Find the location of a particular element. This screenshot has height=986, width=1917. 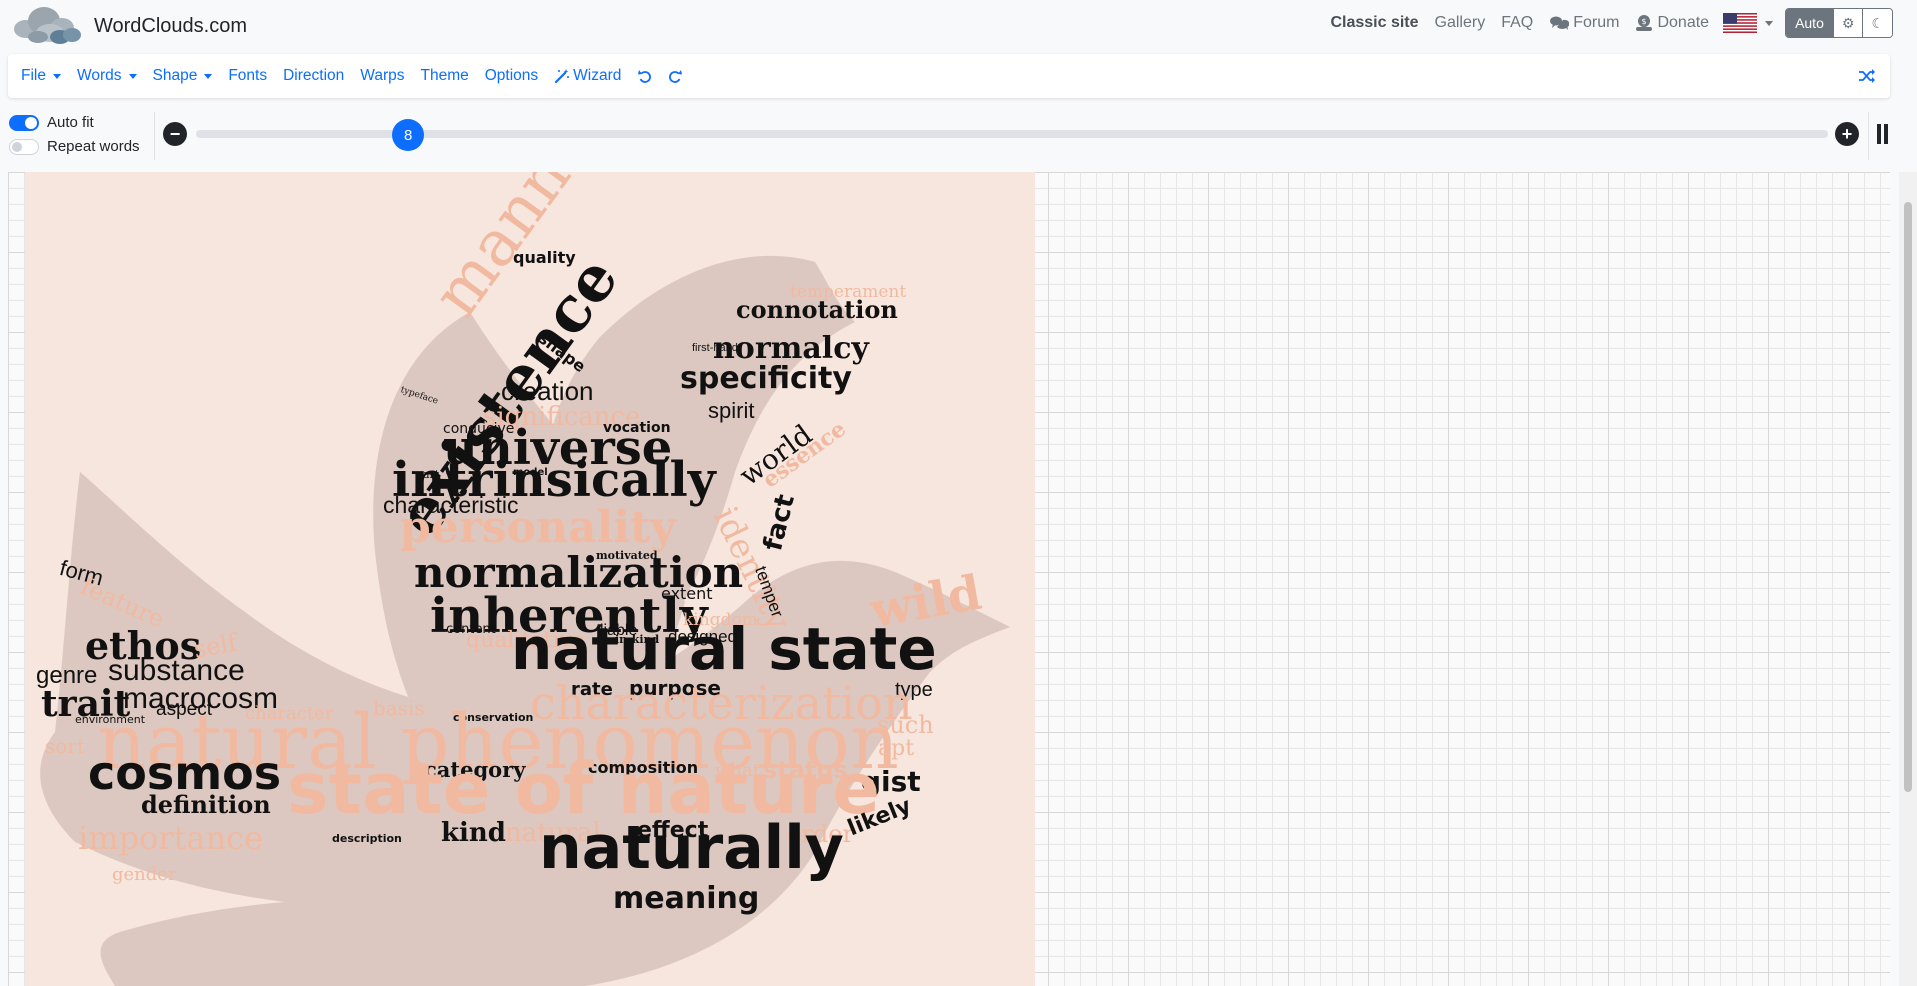

cloud-word: meaning is located at coordinates (686, 899).